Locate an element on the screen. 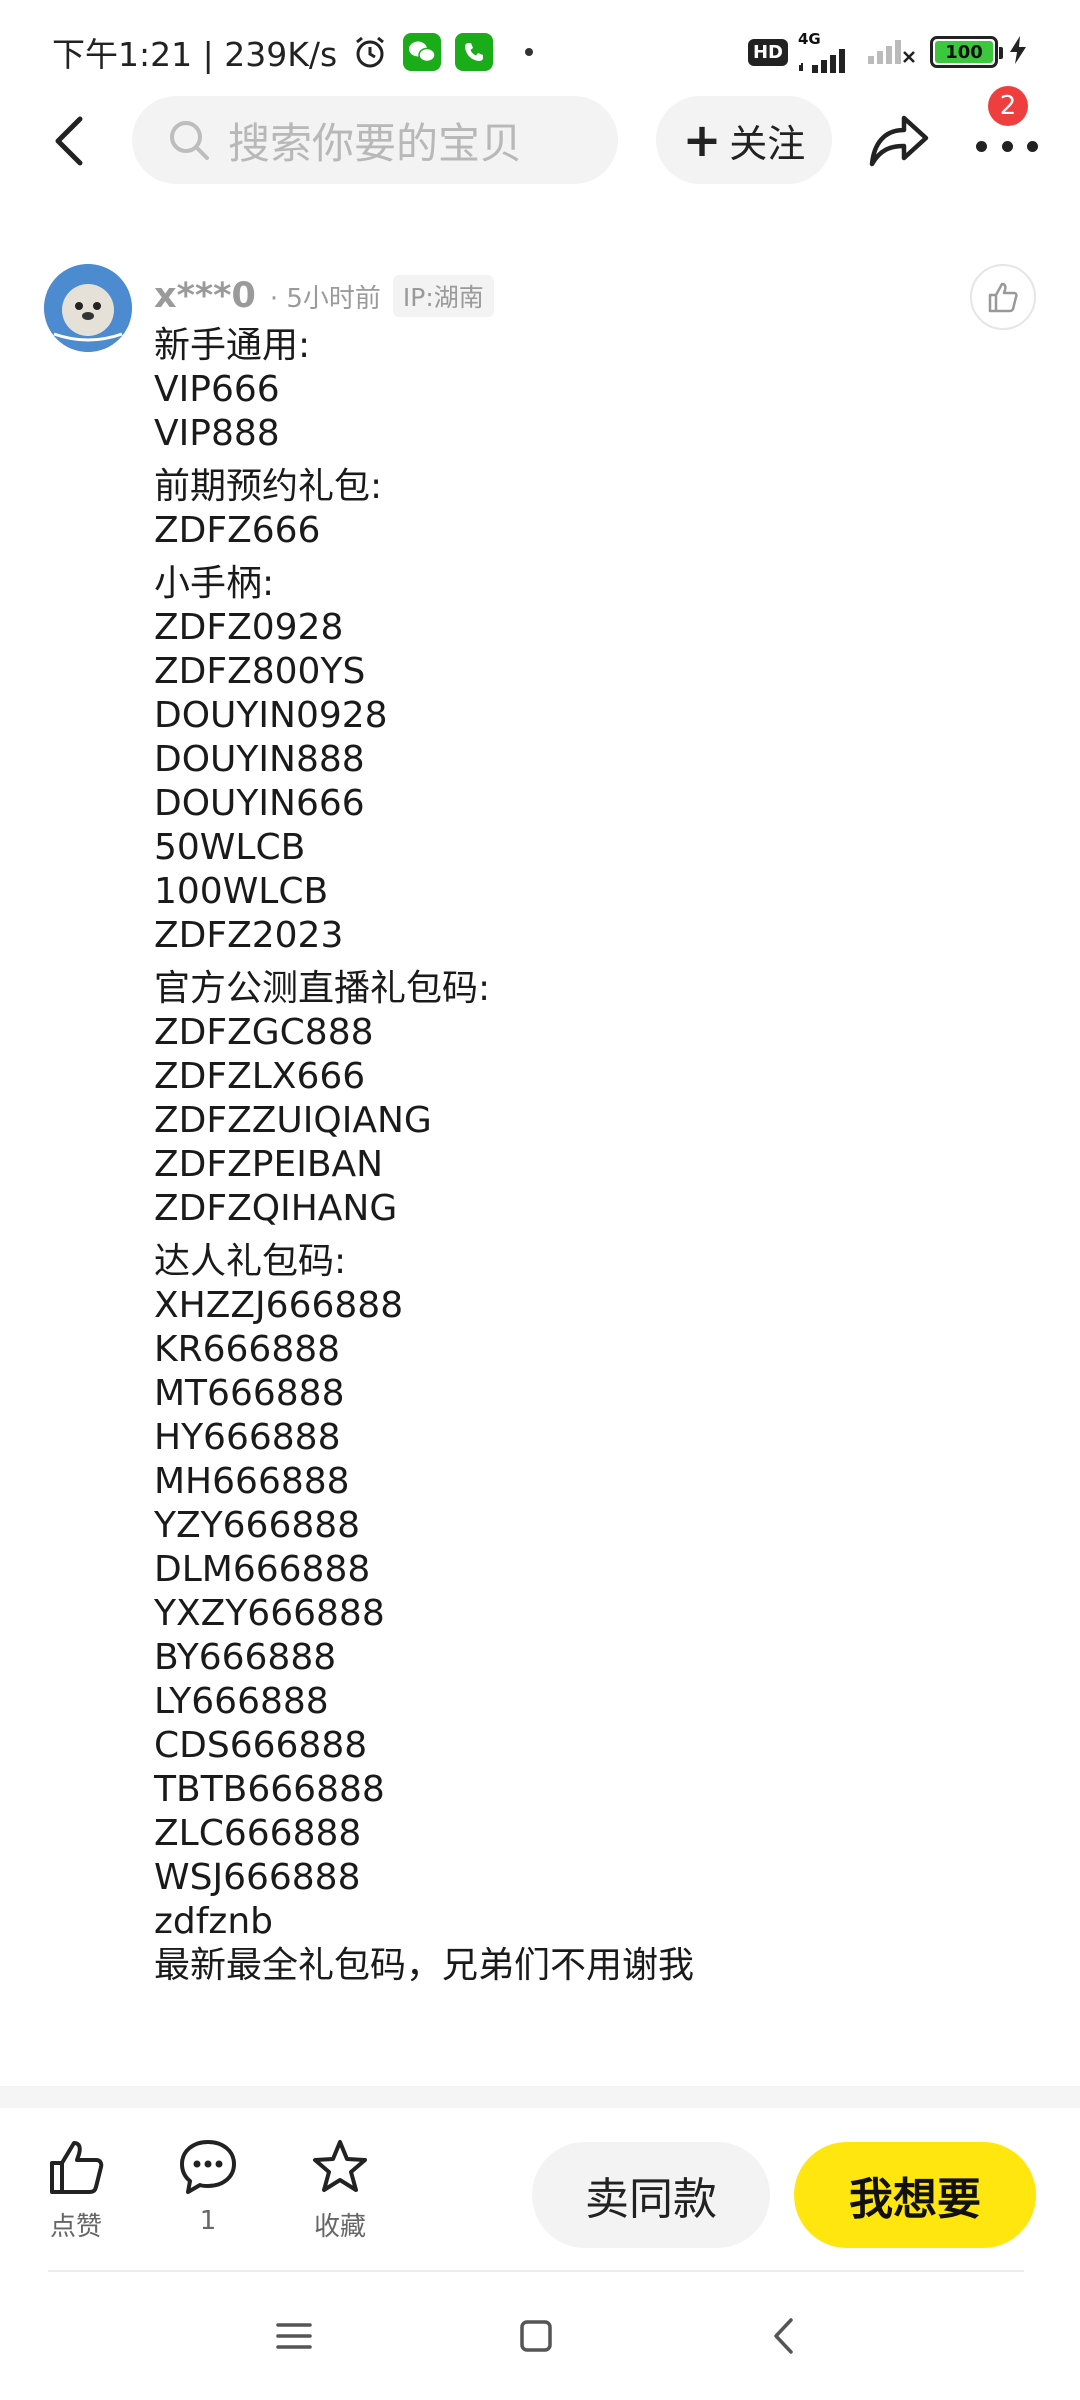 The height and width of the screenshot is (2400, 1080). charging-icon is located at coordinates (1018, 52).